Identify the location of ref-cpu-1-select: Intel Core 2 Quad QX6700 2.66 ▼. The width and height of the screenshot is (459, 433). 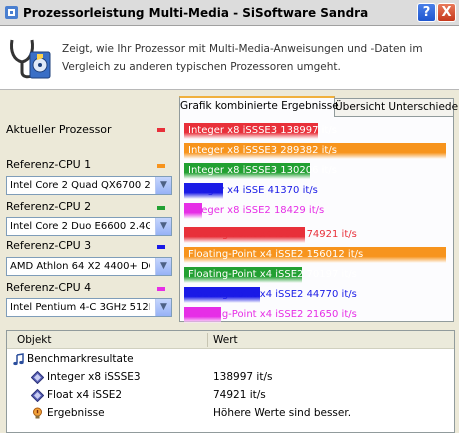
(89, 185).